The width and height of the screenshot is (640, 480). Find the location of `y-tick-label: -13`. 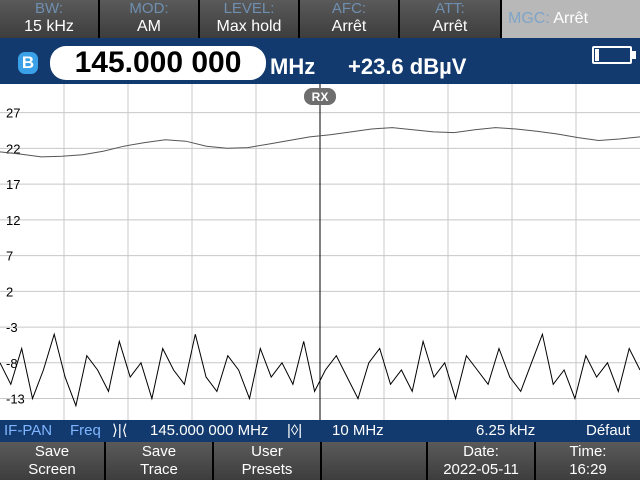

y-tick-label: -13 is located at coordinates (15, 399).